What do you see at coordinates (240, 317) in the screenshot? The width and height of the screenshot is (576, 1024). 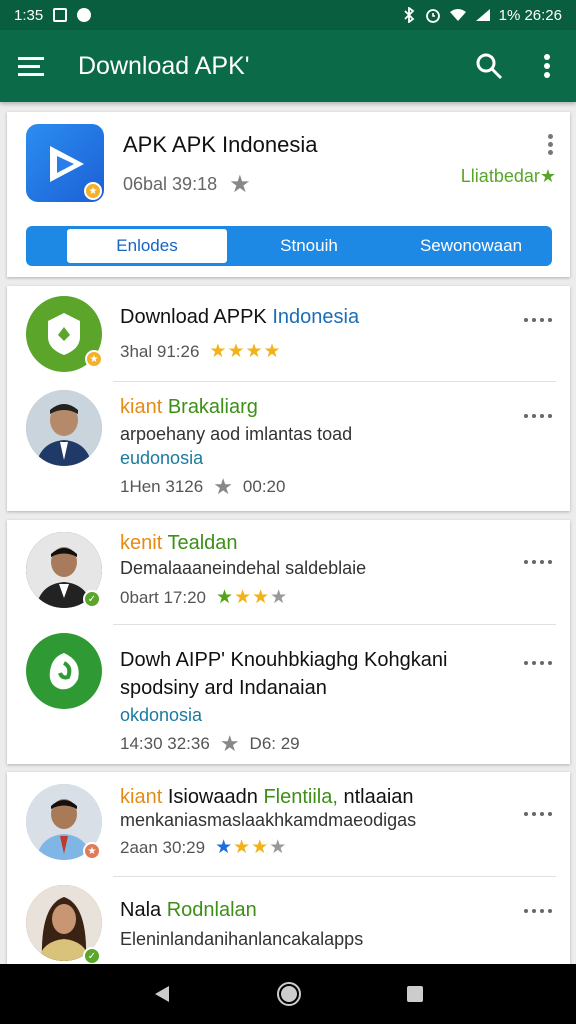 I see `list-item-title: Download APPK Indonesia` at bounding box center [240, 317].